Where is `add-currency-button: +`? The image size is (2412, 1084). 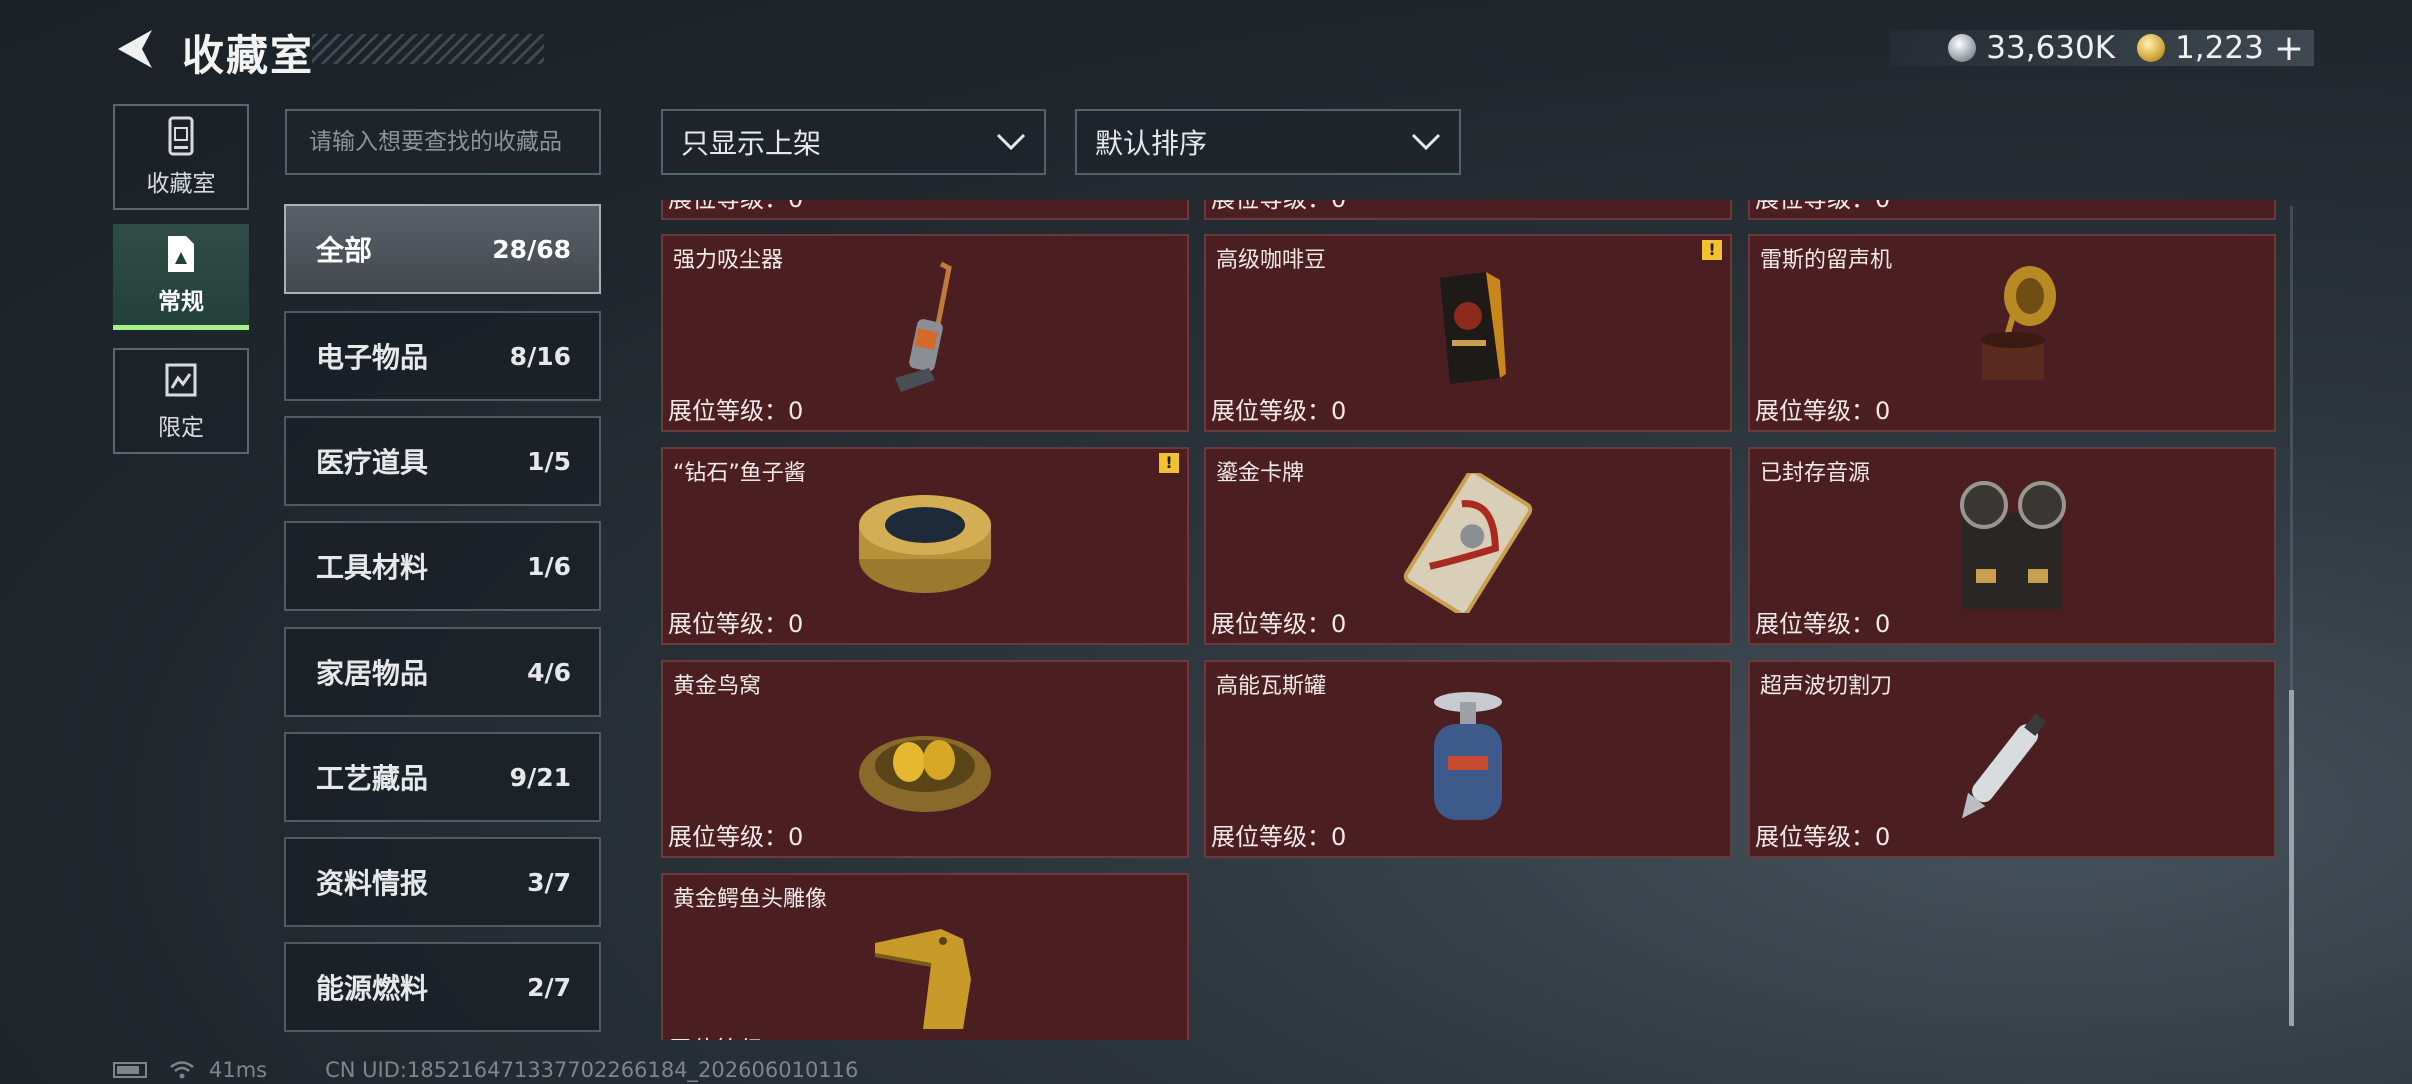 add-currency-button: + is located at coordinates (2289, 48).